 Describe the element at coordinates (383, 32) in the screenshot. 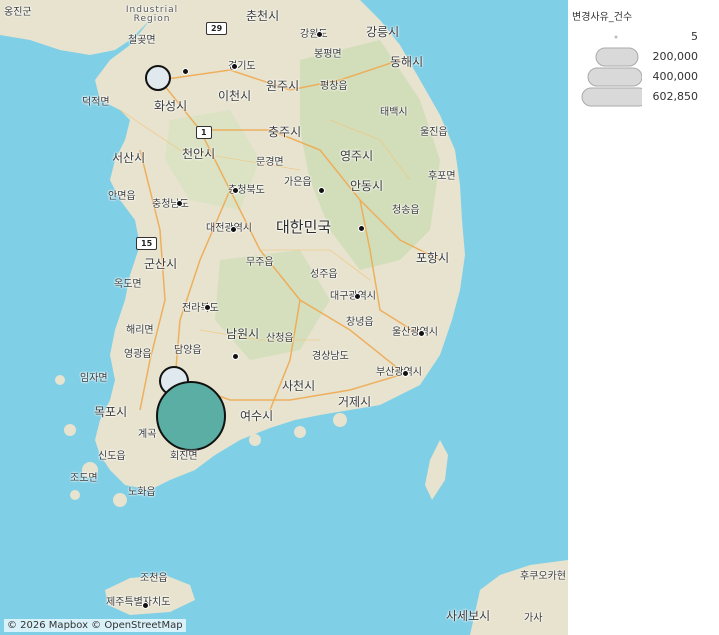

I see `label-gangneung: 강릉시` at that location.